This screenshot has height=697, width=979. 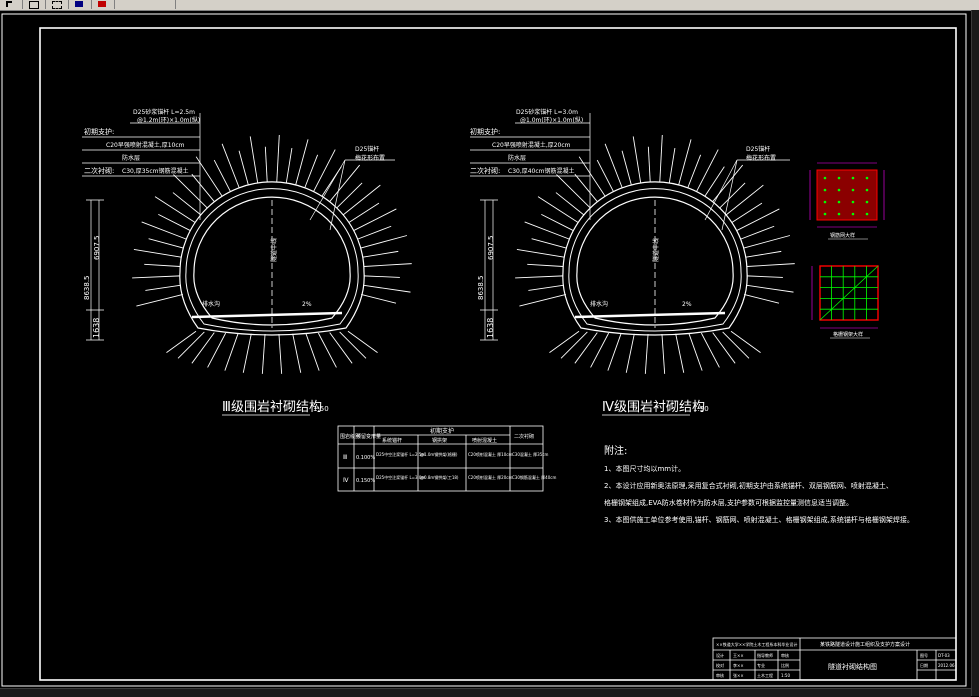 I want to click on color-button, so click(x=103, y=4).